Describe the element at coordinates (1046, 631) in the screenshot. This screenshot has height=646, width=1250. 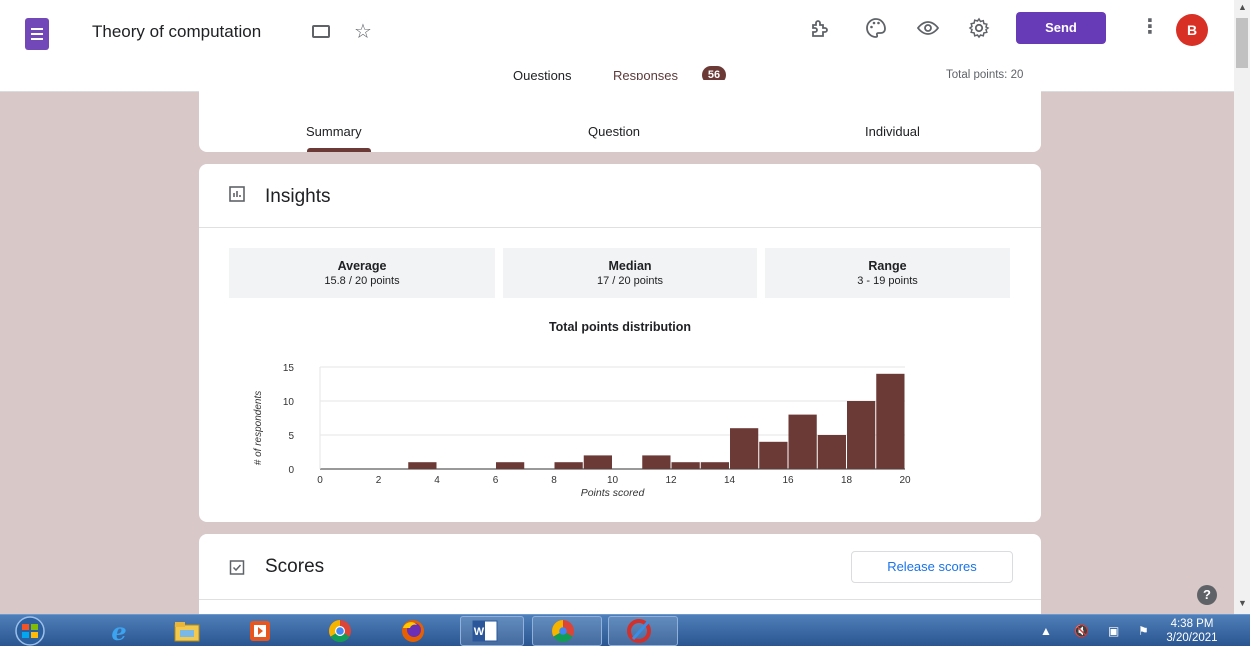
I see `tray-expand-icon: ▲` at that location.